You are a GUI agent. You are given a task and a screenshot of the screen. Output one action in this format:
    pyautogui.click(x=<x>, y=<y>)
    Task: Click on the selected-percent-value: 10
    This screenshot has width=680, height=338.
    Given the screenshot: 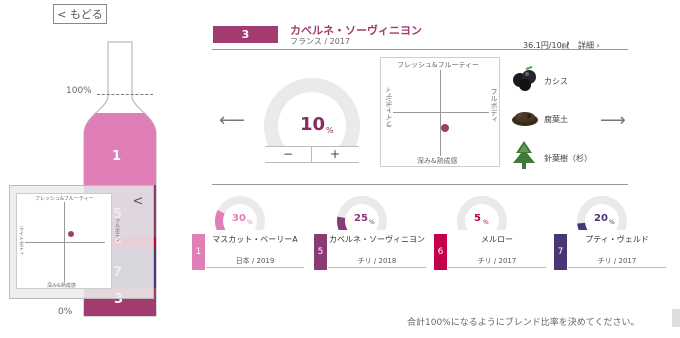 What is the action you would take?
    pyautogui.click(x=313, y=124)
    